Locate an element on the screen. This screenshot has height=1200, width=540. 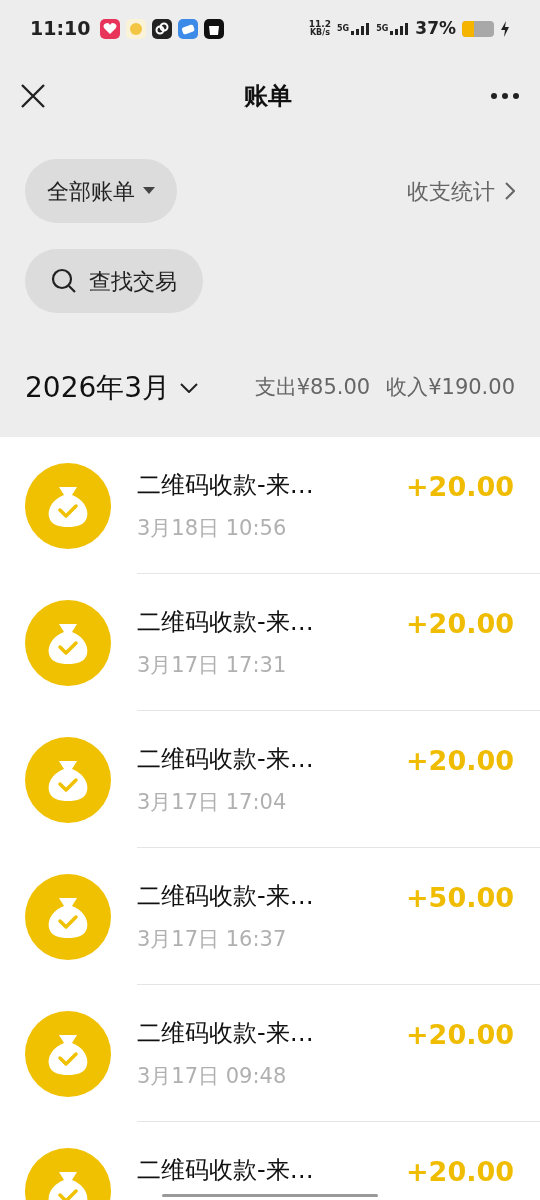
more-icon is located at coordinates (505, 96).